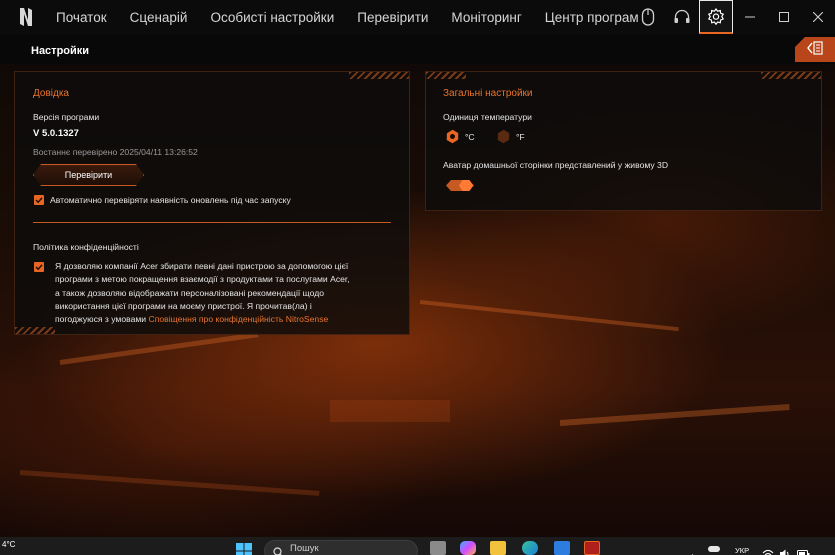 Image resolution: width=835 pixels, height=555 pixels. I want to click on nav-item-monitoring: Моніторинг, so click(486, 17).